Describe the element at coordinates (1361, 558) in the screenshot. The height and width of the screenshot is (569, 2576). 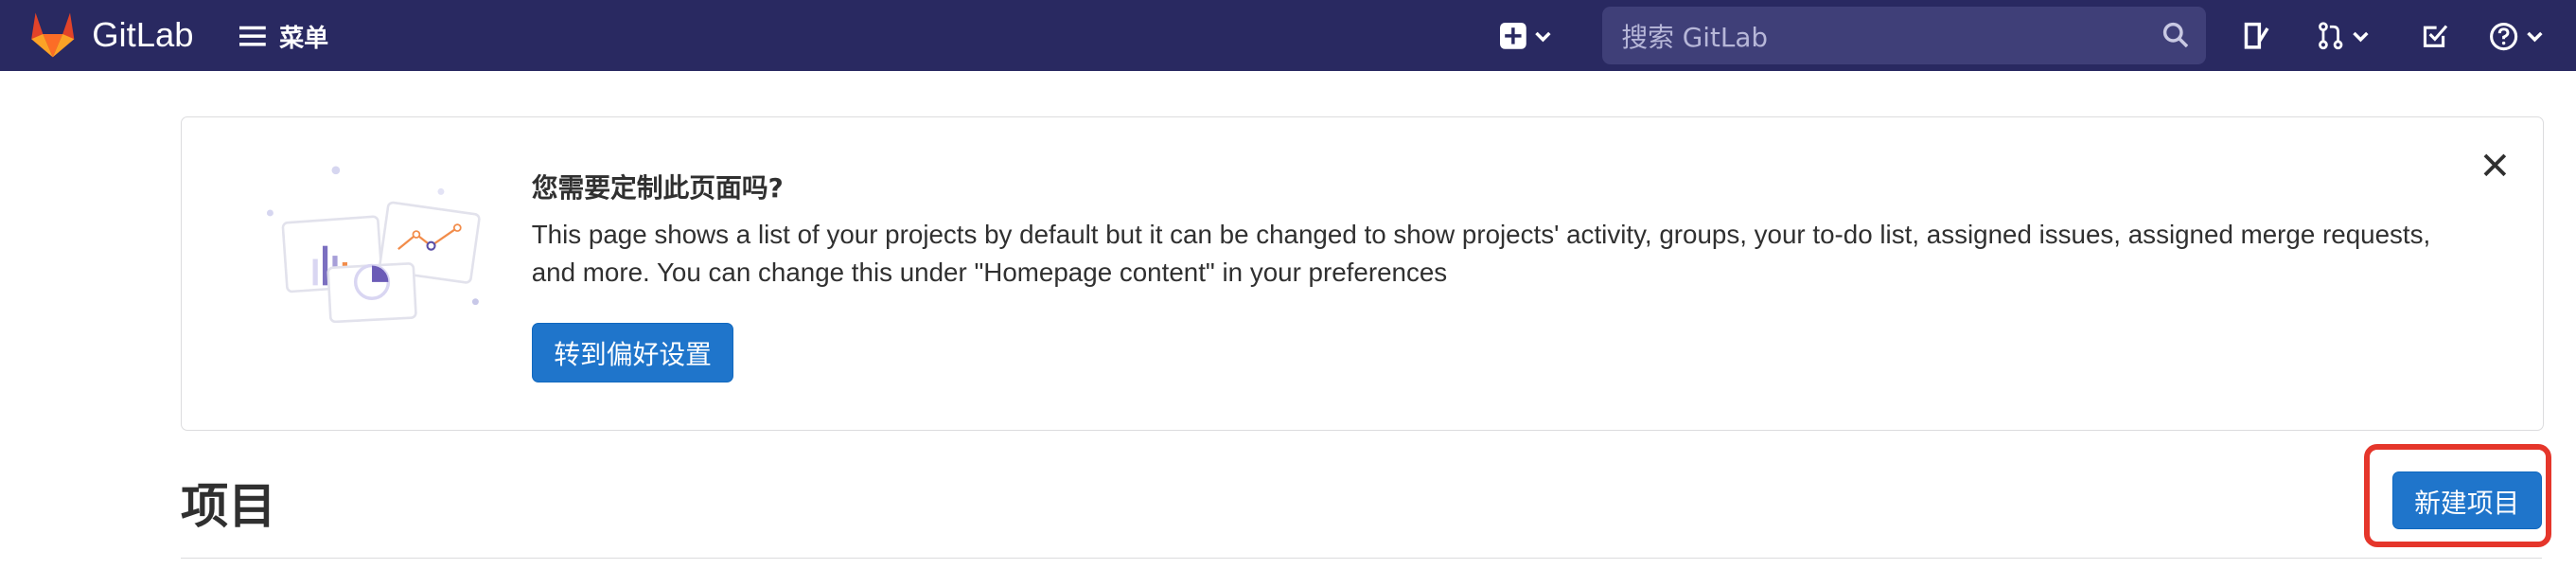
I see `divider` at that location.